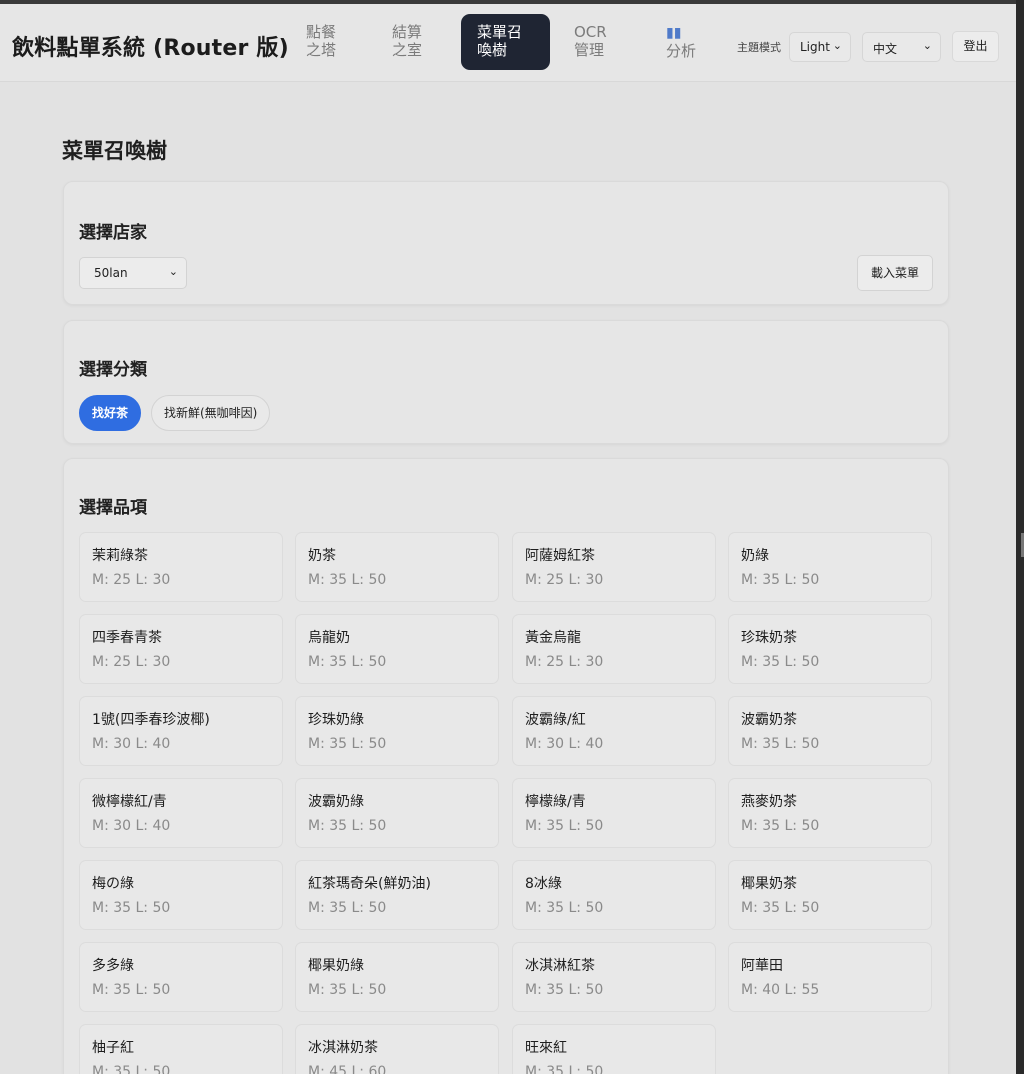 This screenshot has width=1024, height=1074. What do you see at coordinates (397, 895) in the screenshot?
I see `menu-item-card: 紅茶瑪奇朵(鮮奶油) M: 35 L: 50` at bounding box center [397, 895].